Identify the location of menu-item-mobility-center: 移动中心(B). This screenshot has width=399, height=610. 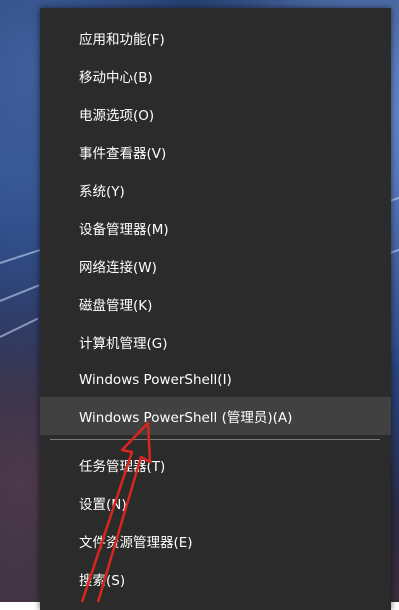
(215, 76).